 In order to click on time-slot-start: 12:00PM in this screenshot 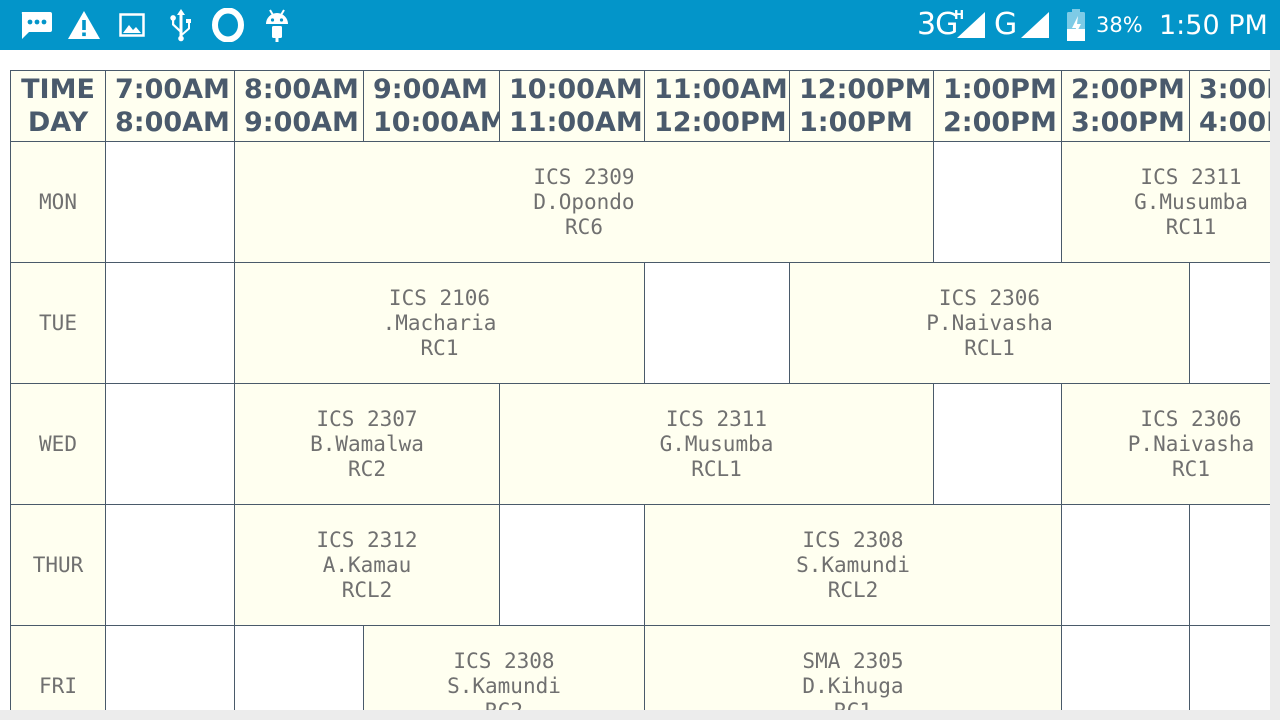, I will do `click(865, 89)`.